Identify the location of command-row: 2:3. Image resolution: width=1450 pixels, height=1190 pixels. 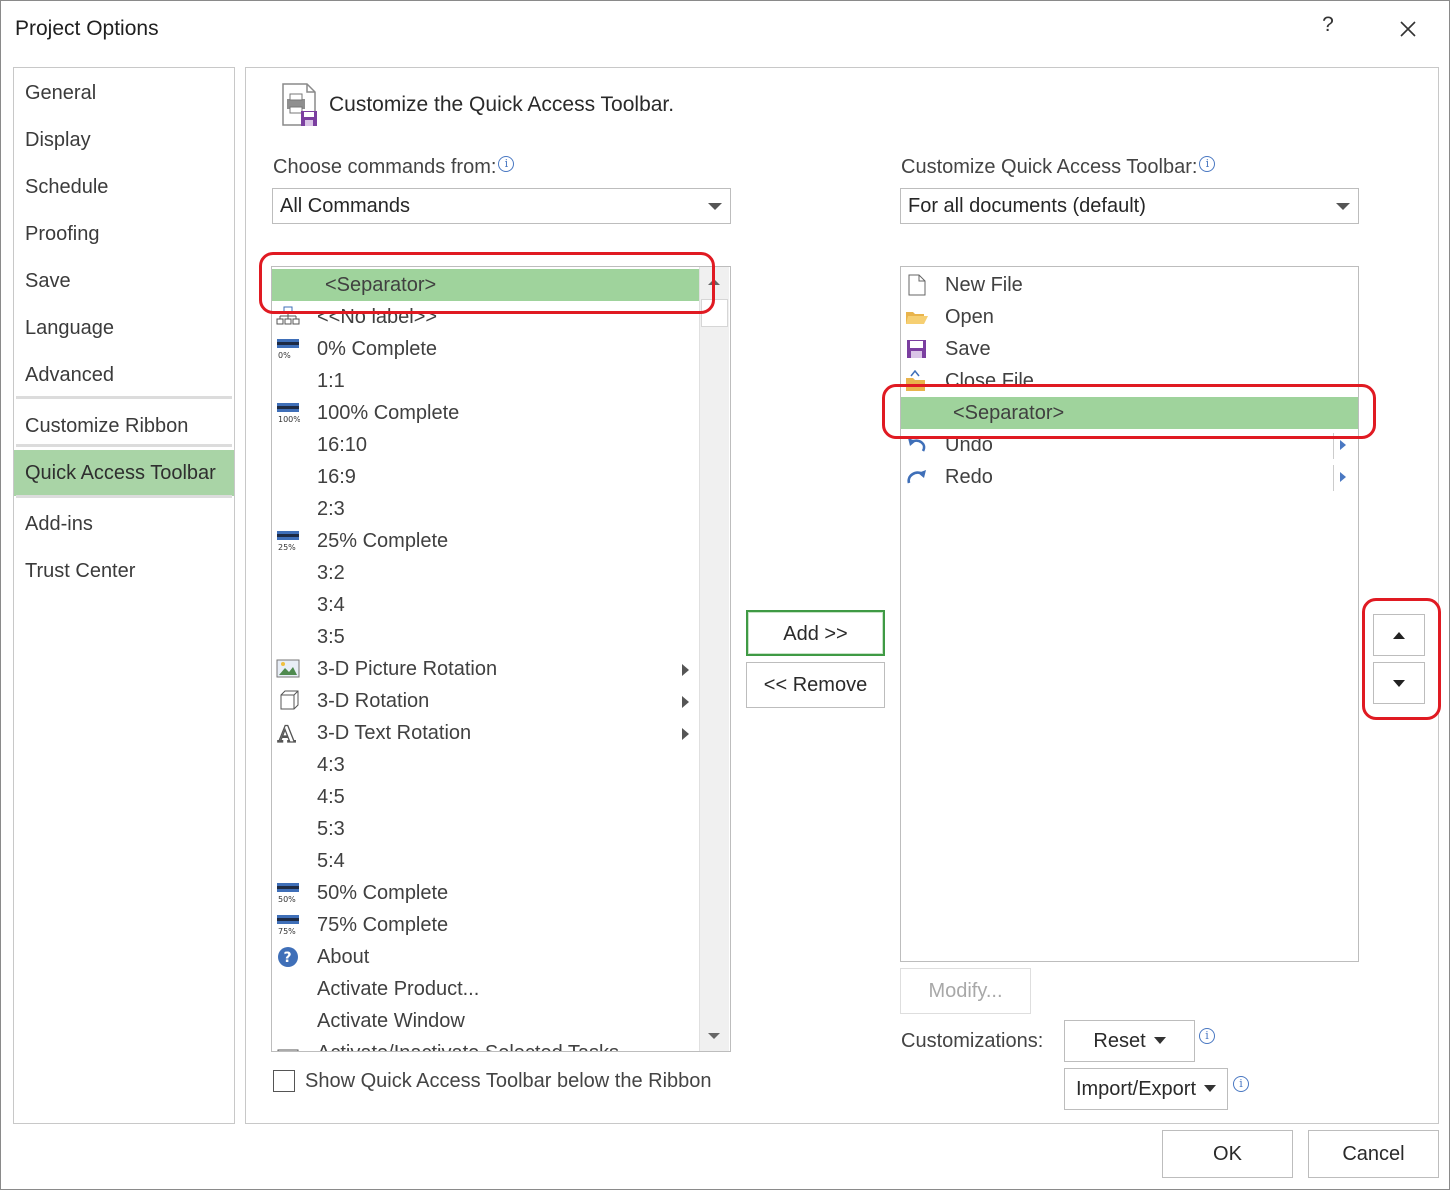
(486, 509).